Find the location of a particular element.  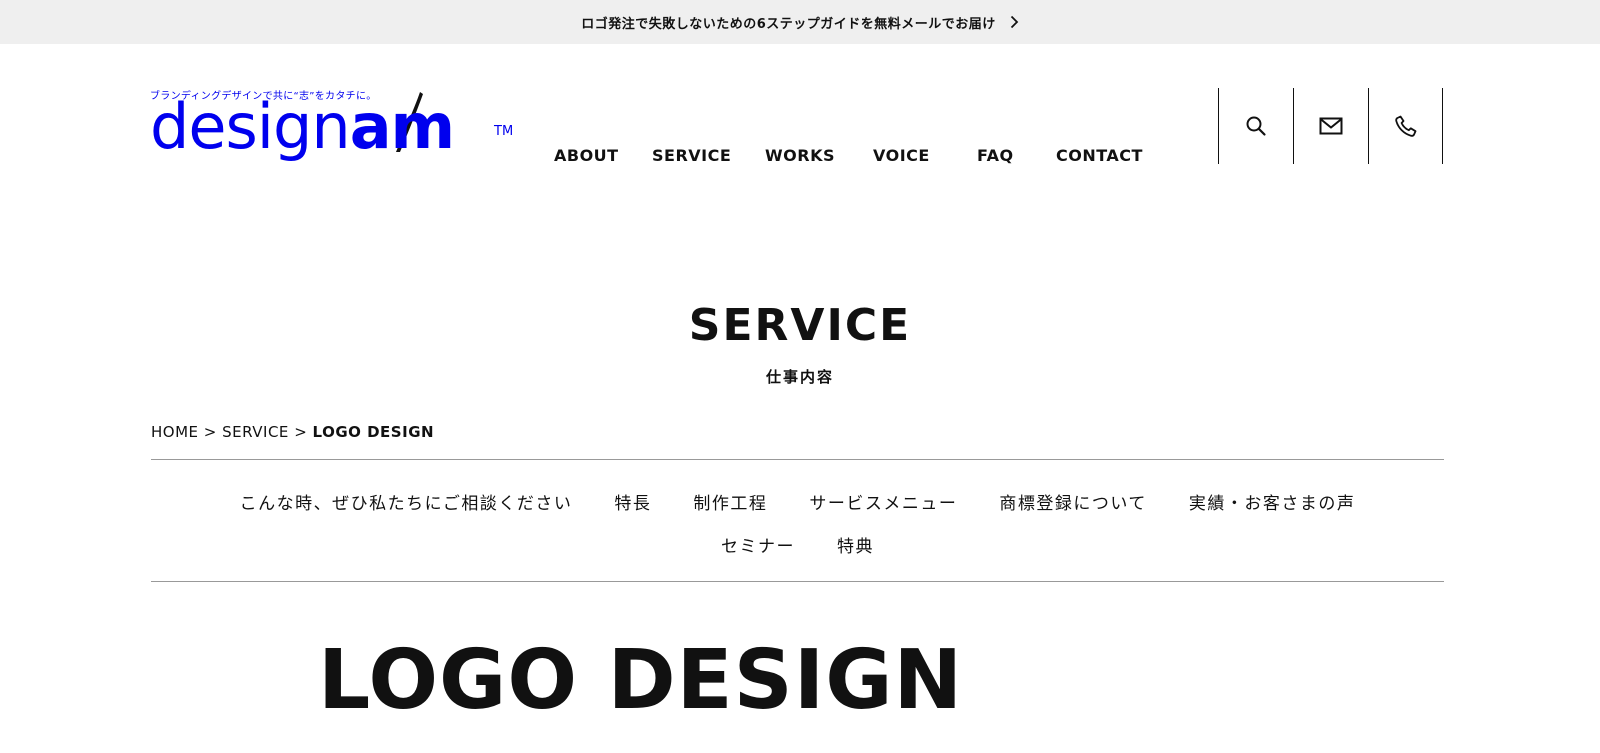

search-icon is located at coordinates (1256, 126).